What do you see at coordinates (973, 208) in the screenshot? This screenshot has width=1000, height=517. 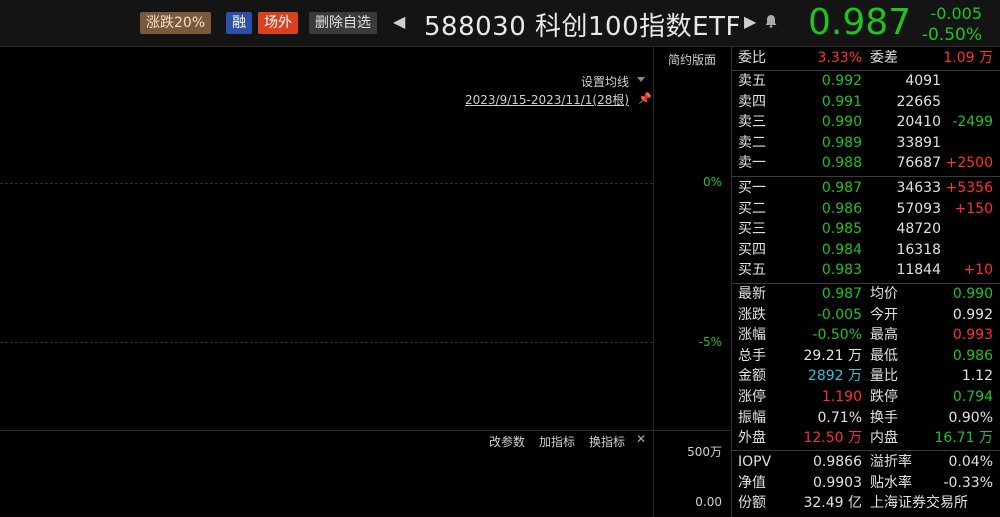 I see `bid-change: +150` at bounding box center [973, 208].